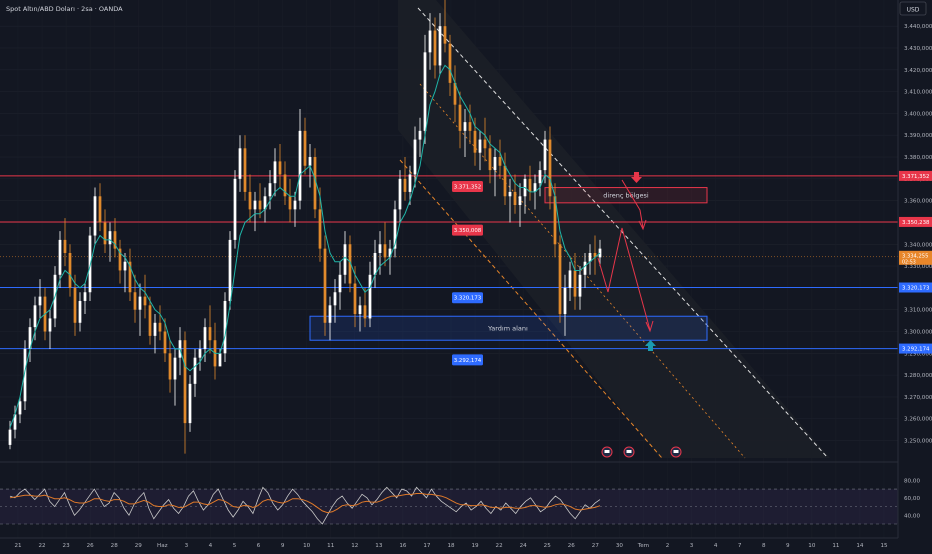 The height and width of the screenshot is (554, 932). Describe the element at coordinates (620, 546) in the screenshot. I see `time-tick-label: 30` at that location.